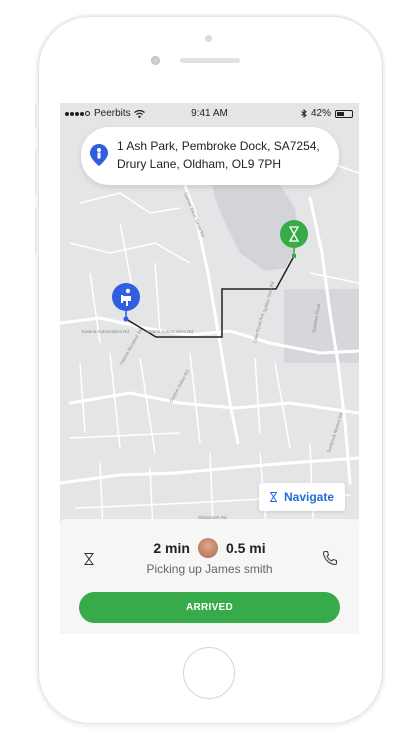 Image resolution: width=418 pixels, height=739 pixels. What do you see at coordinates (208, 38) in the screenshot?
I see `front-camera` at bounding box center [208, 38].